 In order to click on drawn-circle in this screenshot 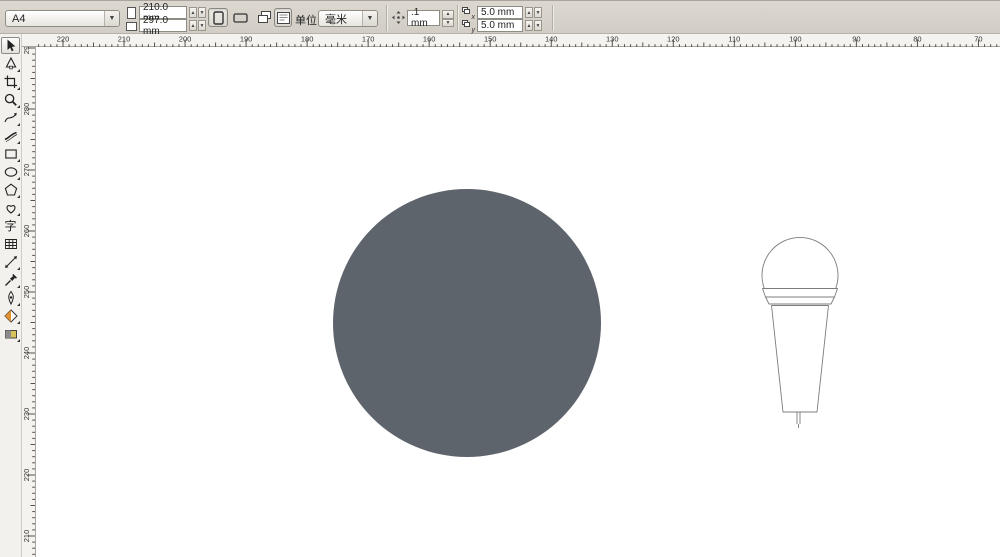, I will do `click(467, 323)`.